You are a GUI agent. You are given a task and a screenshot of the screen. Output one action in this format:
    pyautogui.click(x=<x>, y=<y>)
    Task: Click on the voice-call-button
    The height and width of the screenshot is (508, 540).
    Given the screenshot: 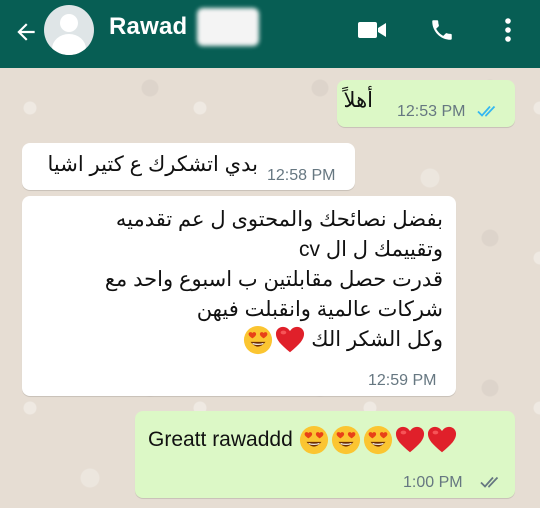 What is the action you would take?
    pyautogui.click(x=442, y=30)
    